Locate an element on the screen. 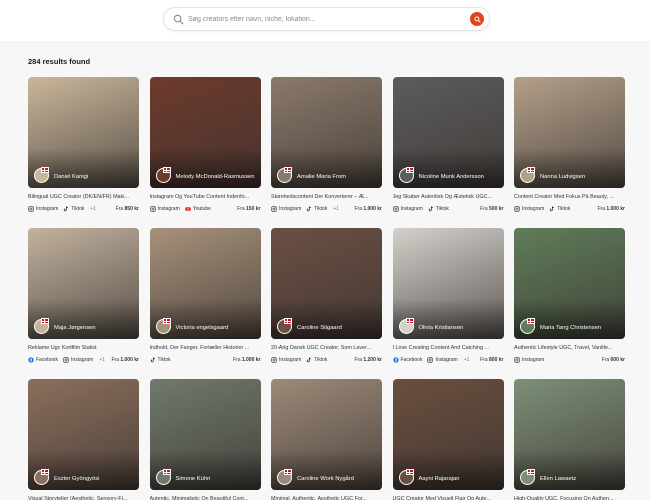 Image resolution: width=650 pixels, height=500 pixels. creator-name: Ellen Lawaetz is located at coordinates (558, 479).